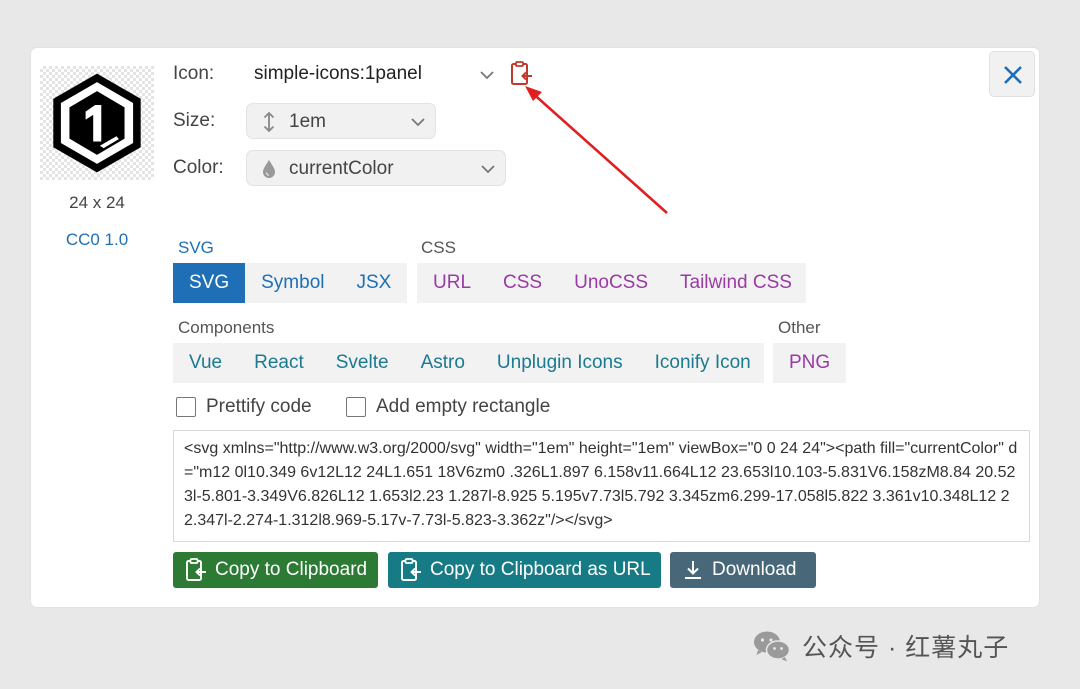  I want to click on watermark-text: 公众号 · 红薯丸子, so click(906, 648).